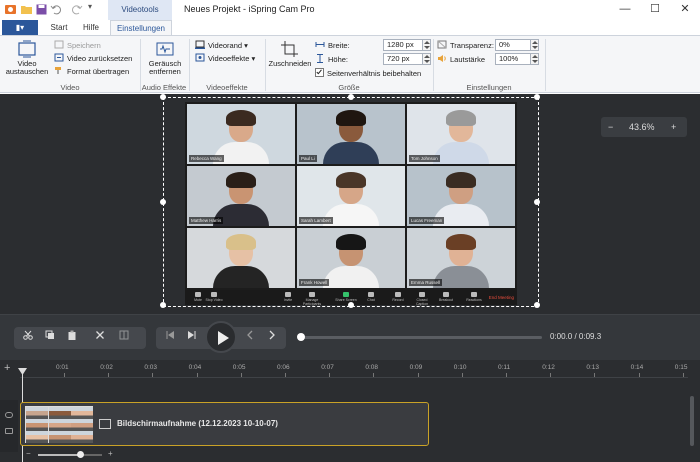  What do you see at coordinates (422, 299) in the screenshot?
I see `meeting-toolbar-item: Closed Caption` at bounding box center [422, 299].